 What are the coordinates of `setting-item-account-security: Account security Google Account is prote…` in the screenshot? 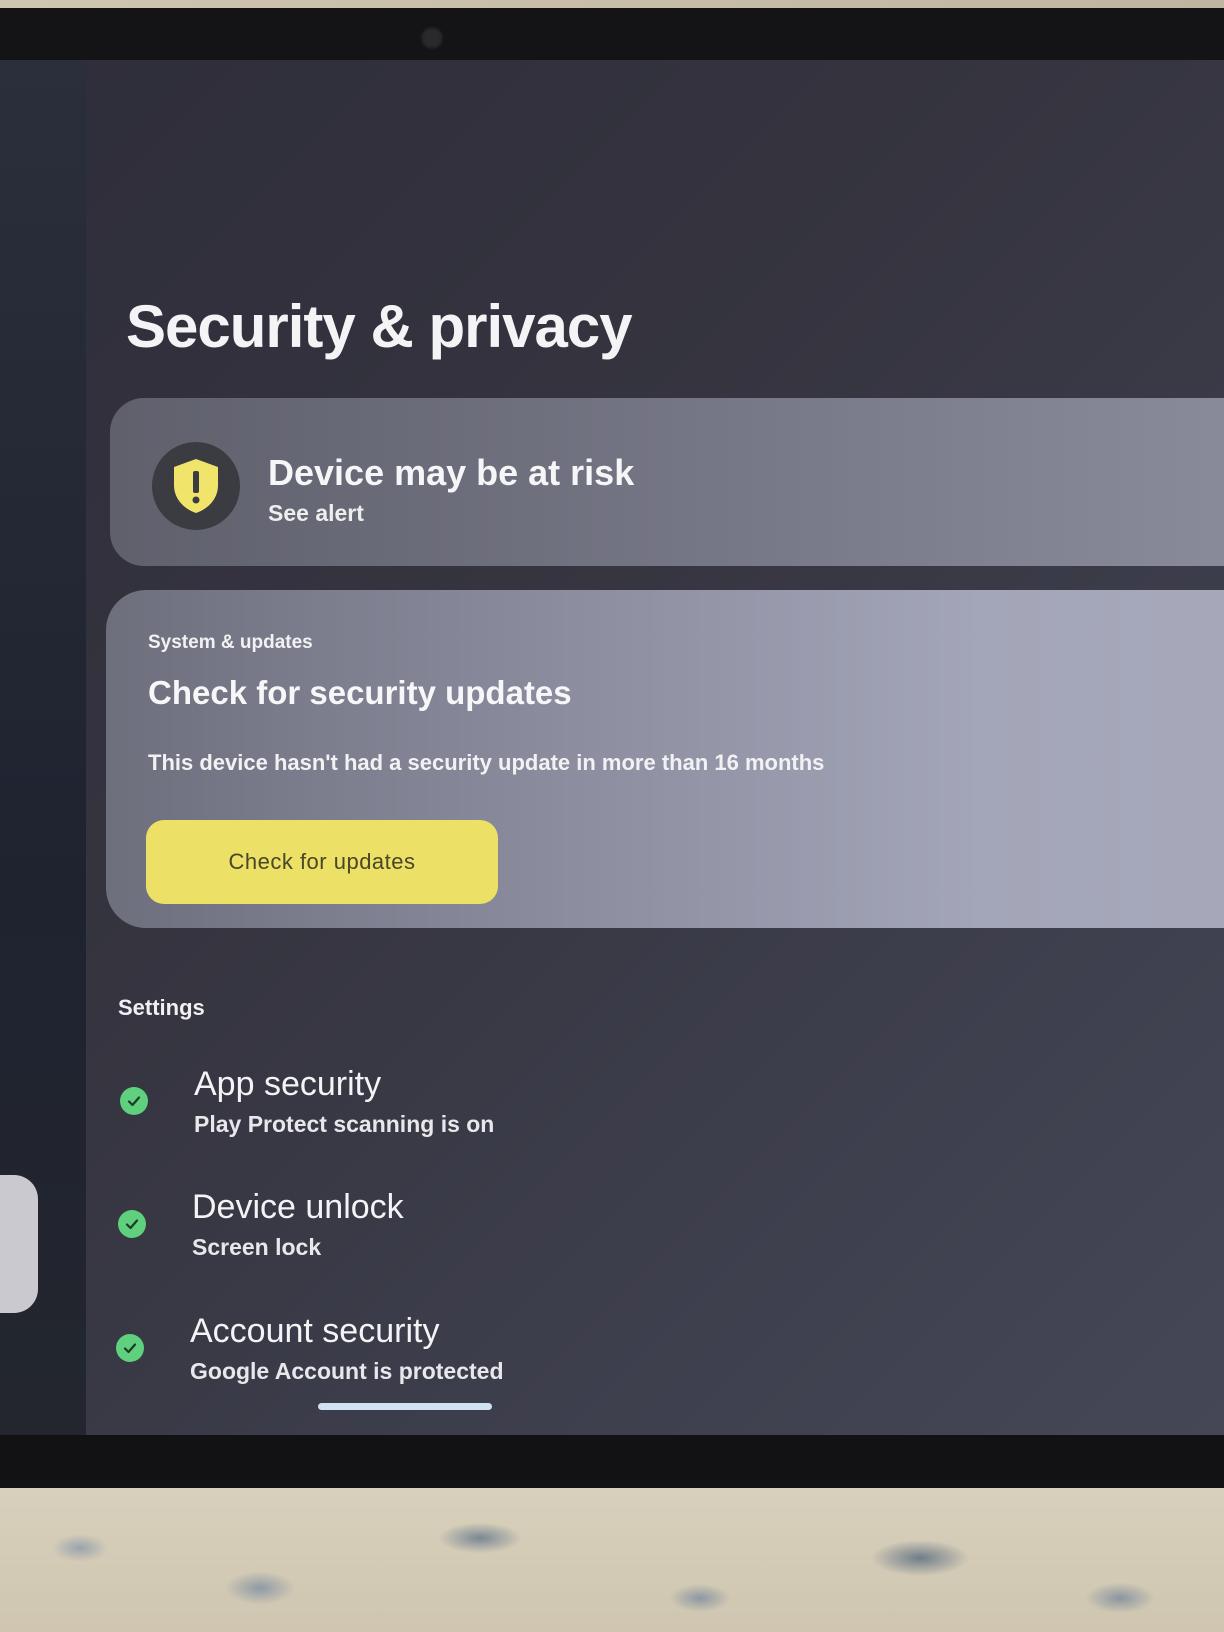 It's located at (456, 1357).